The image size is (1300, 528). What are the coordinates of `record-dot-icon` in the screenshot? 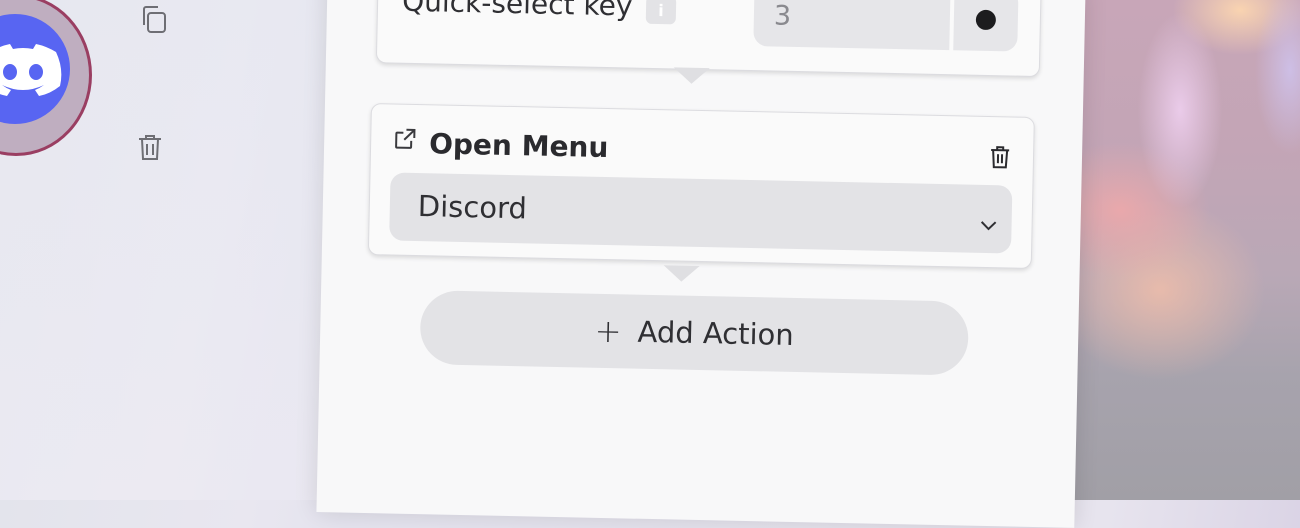 It's located at (986, 20).